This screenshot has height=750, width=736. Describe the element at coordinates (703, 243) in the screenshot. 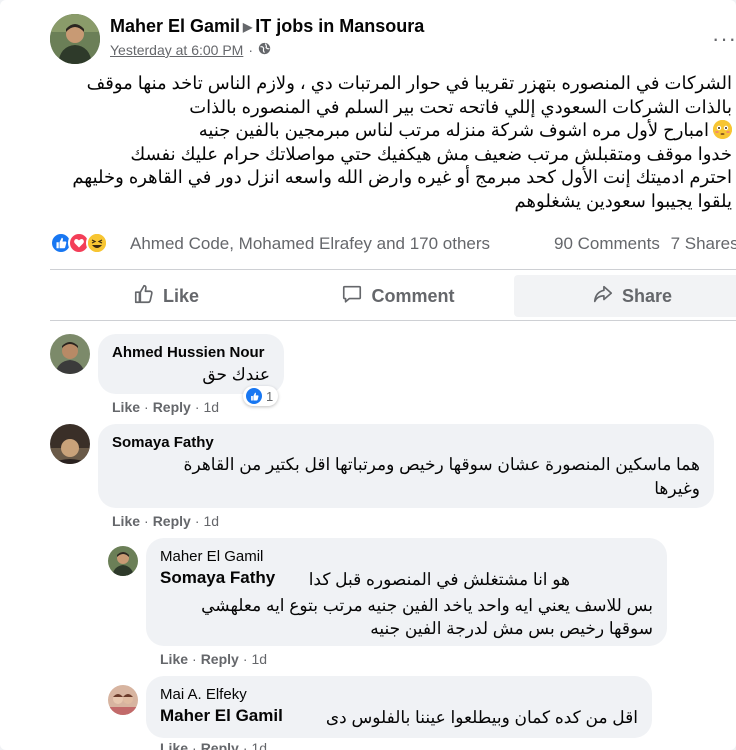

I see `shares-count: 7 Shares` at that location.